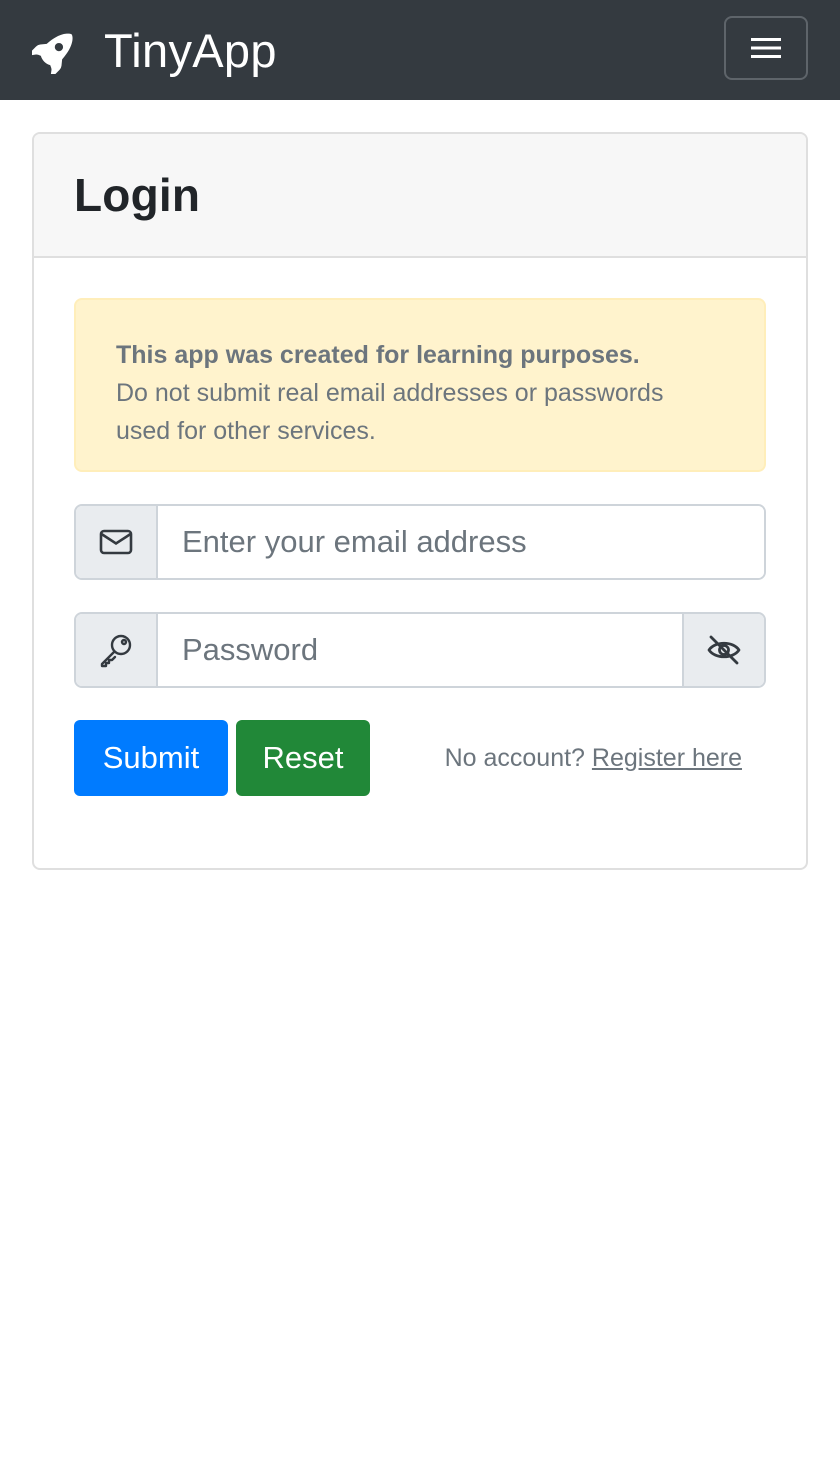  What do you see at coordinates (137, 195) in the screenshot?
I see `page-title: Login` at bounding box center [137, 195].